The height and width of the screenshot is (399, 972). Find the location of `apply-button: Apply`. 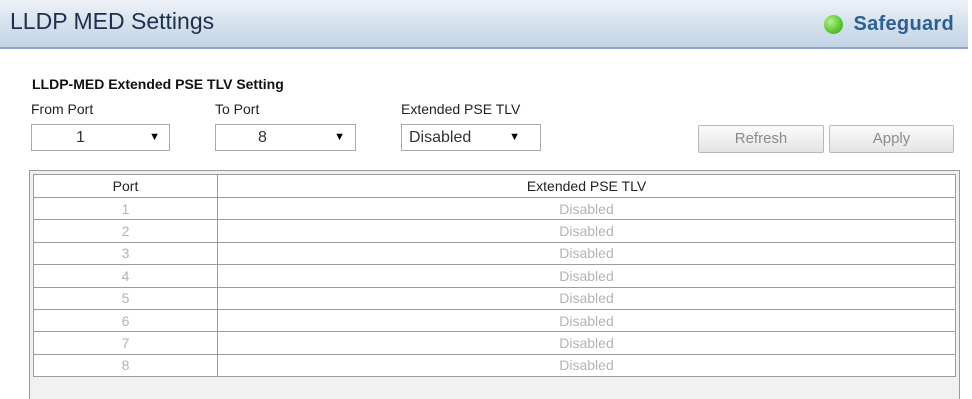

apply-button: Apply is located at coordinates (891, 139).